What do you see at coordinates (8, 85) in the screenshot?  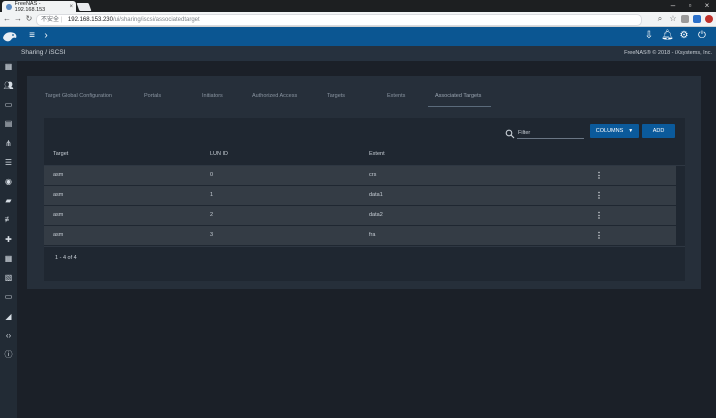 I see `accounts-icon: 👥︎` at bounding box center [8, 85].